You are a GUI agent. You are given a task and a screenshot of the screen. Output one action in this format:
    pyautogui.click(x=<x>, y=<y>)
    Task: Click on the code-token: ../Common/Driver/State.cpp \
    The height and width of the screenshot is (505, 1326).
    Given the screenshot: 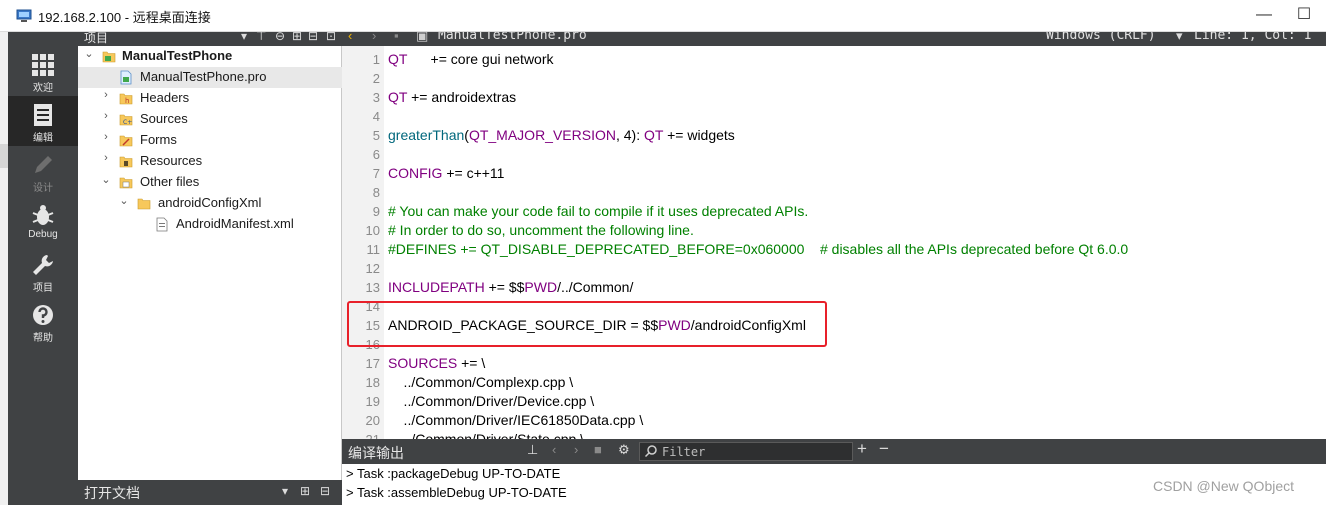 What is the action you would take?
    pyautogui.click(x=486, y=435)
    